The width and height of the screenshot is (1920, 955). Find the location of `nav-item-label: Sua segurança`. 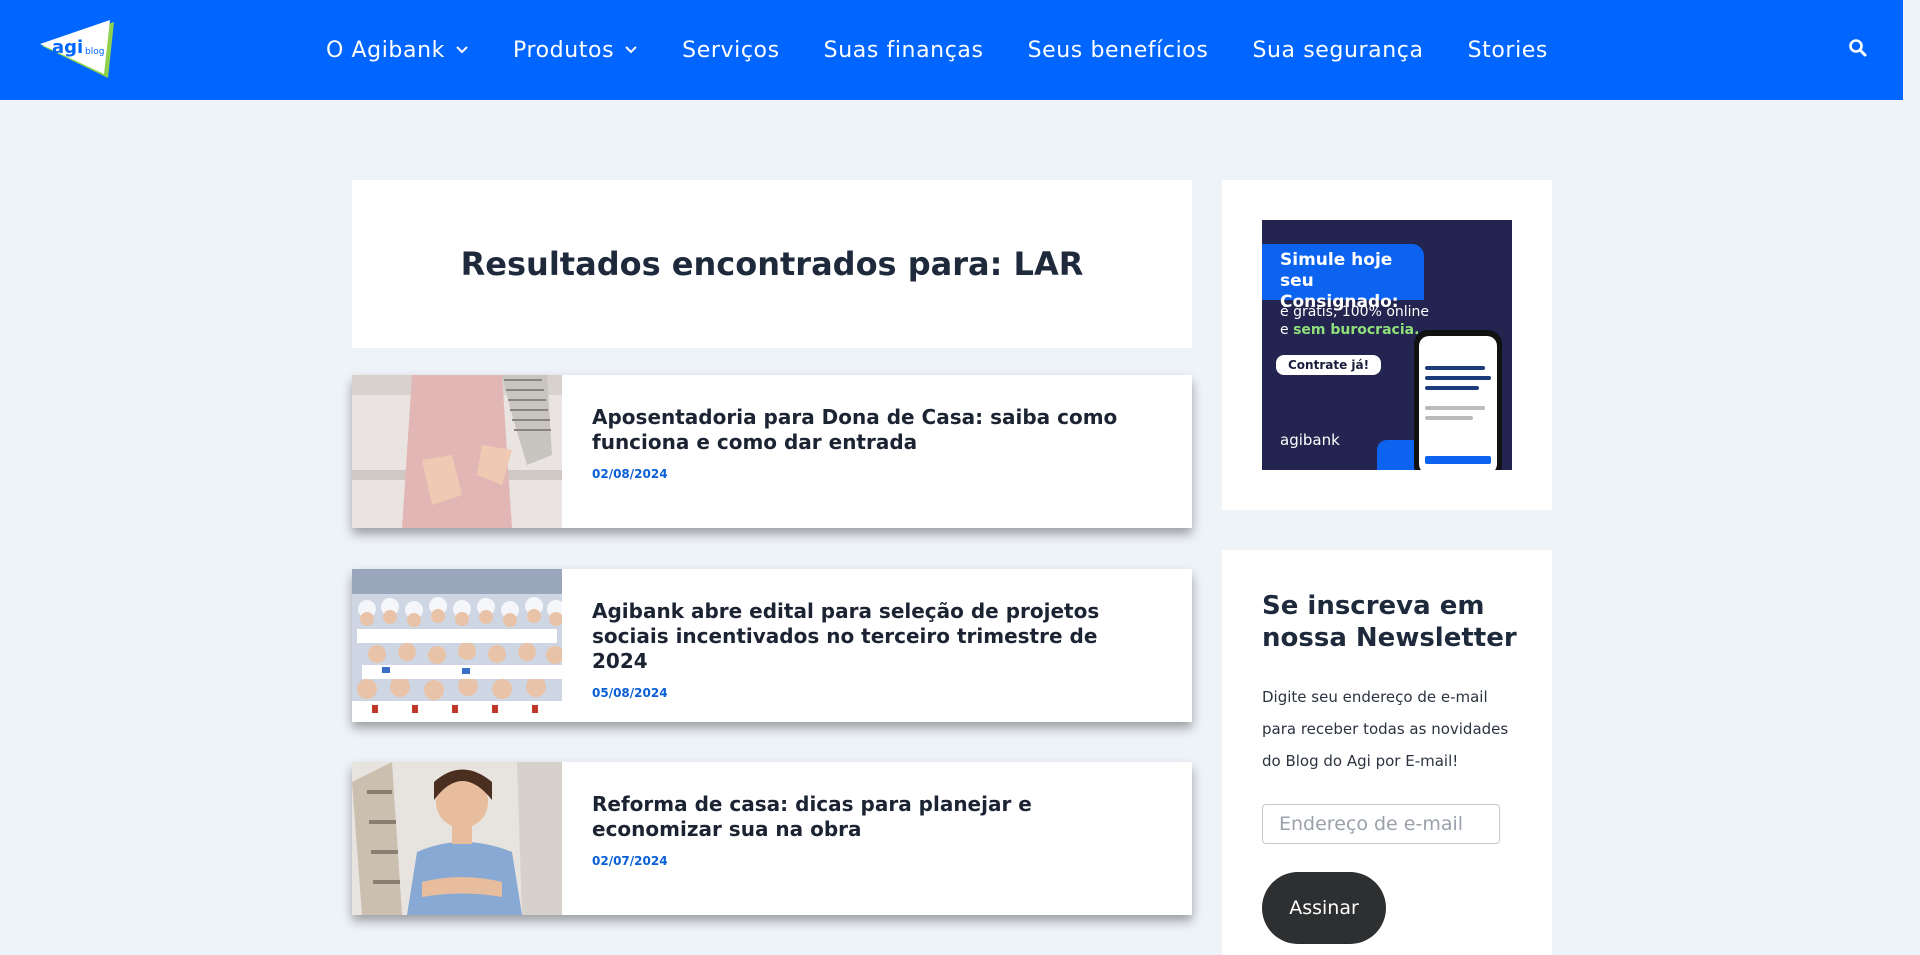

nav-item-label: Sua segurança is located at coordinates (1338, 50).